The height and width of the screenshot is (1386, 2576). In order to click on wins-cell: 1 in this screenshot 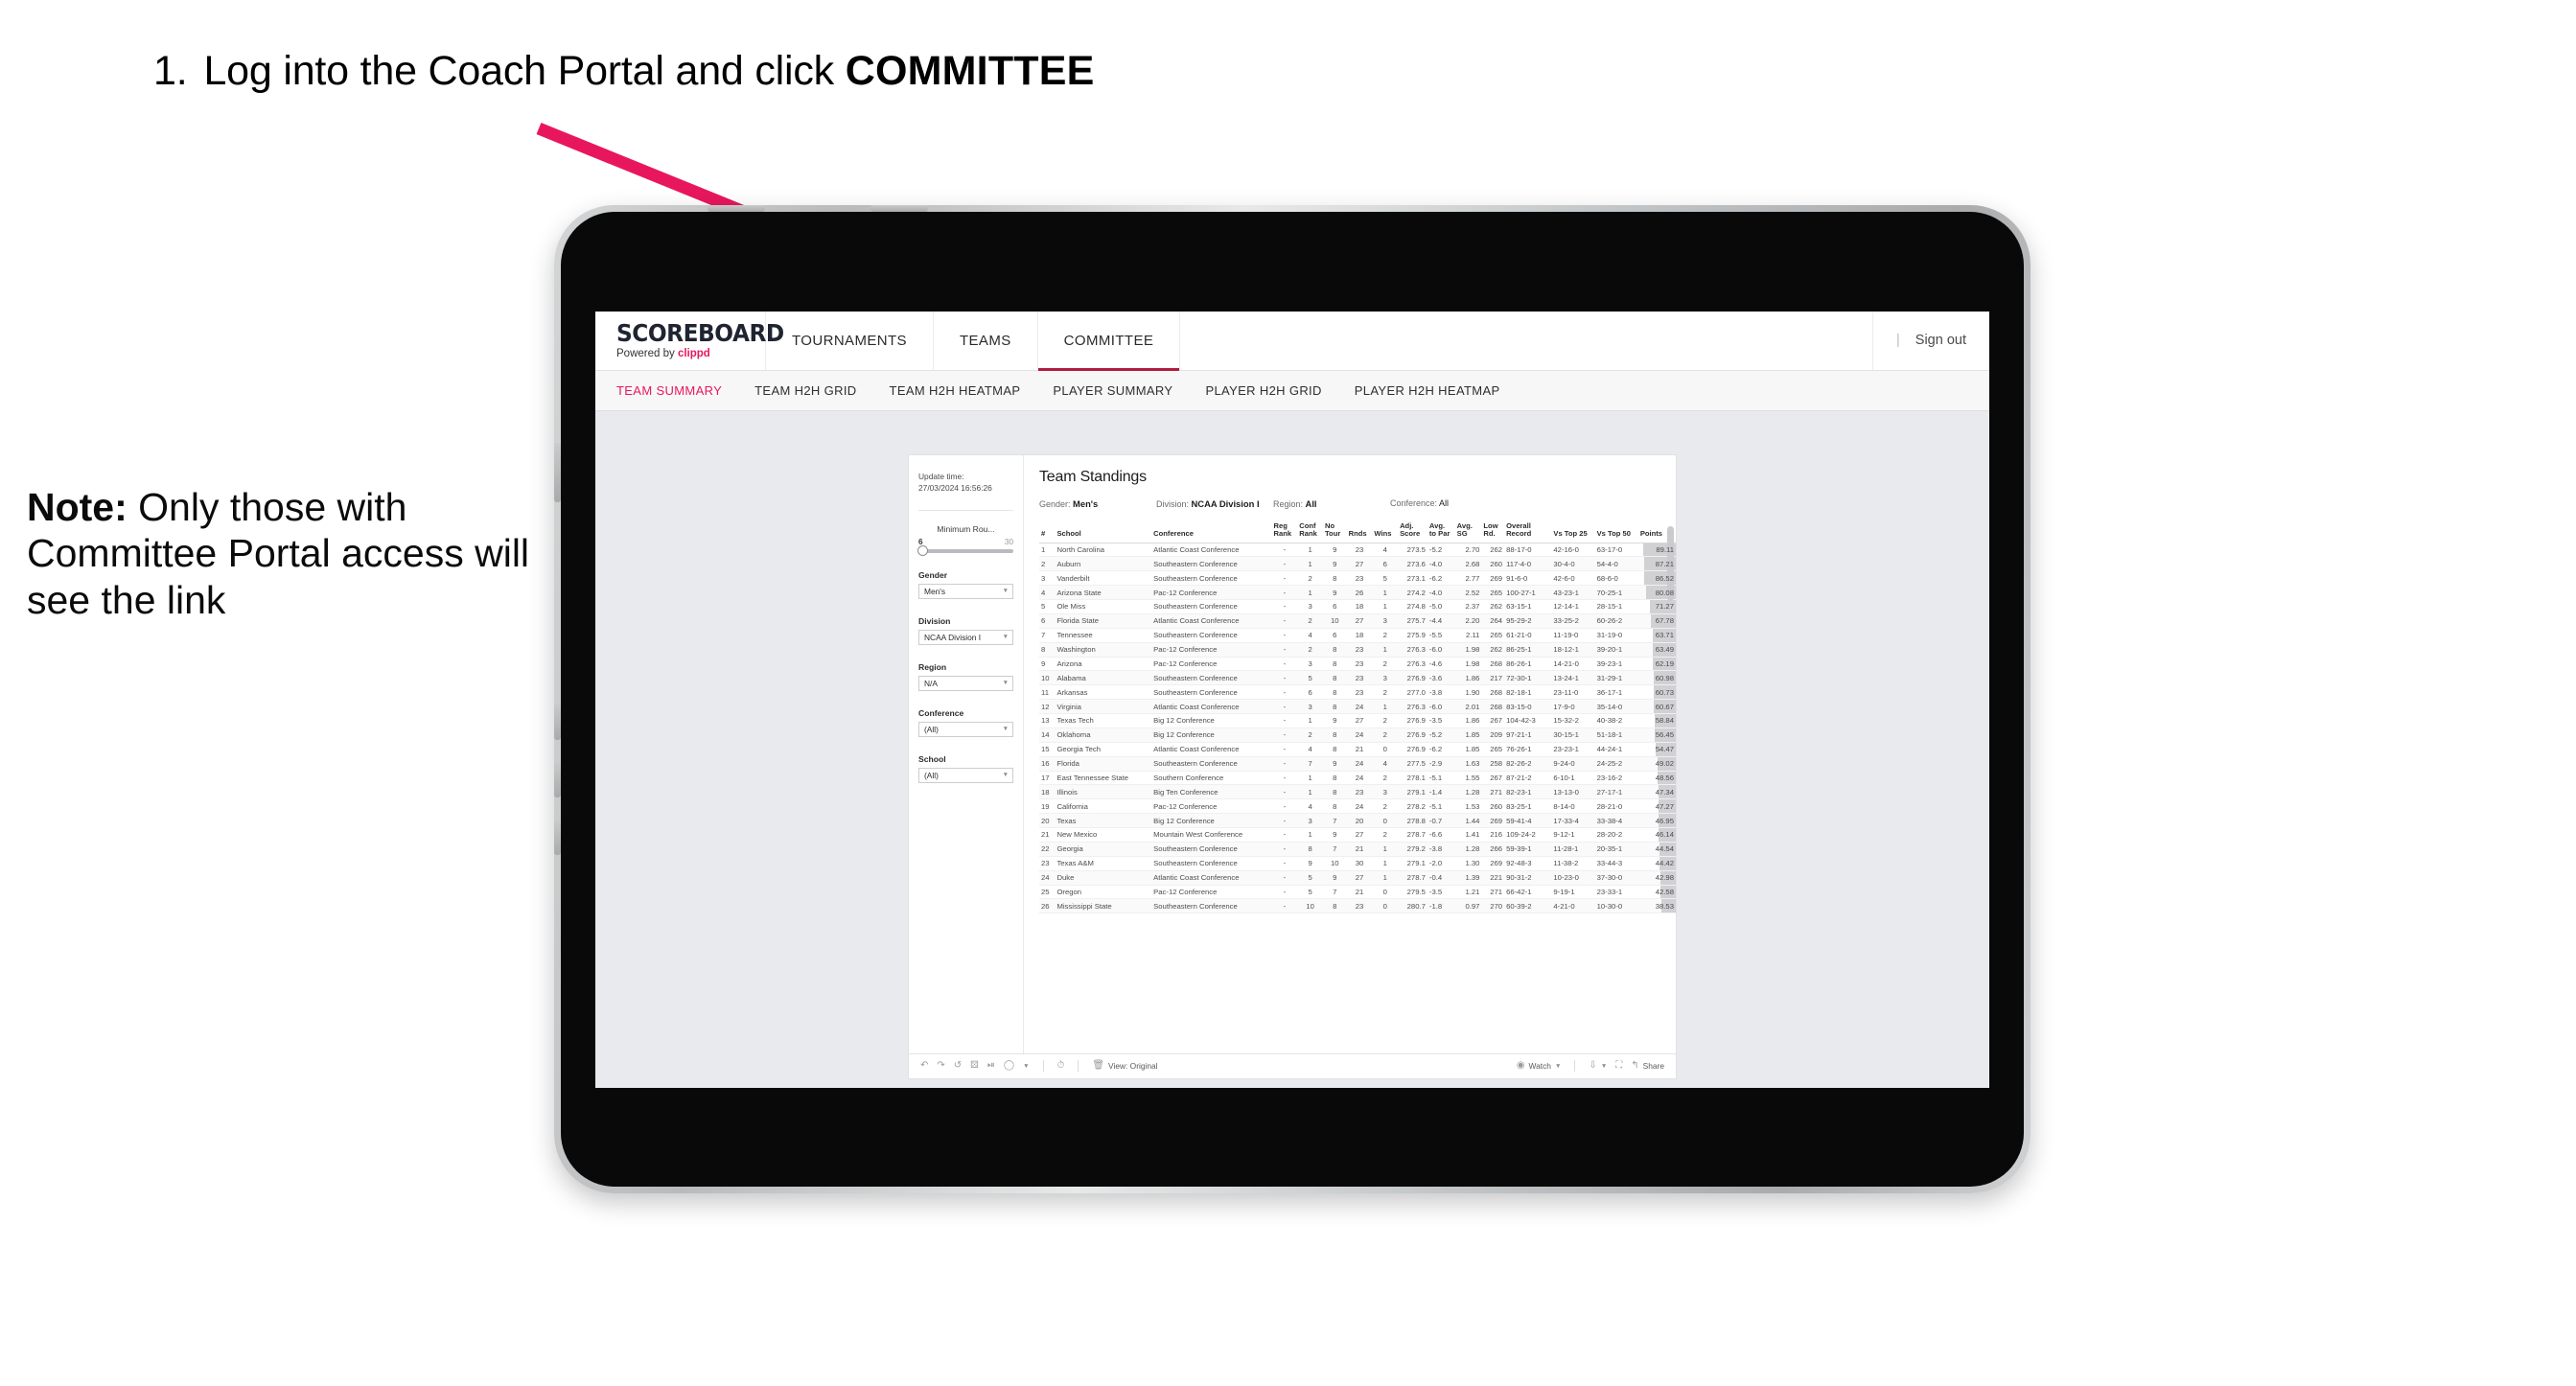, I will do `click(1386, 593)`.